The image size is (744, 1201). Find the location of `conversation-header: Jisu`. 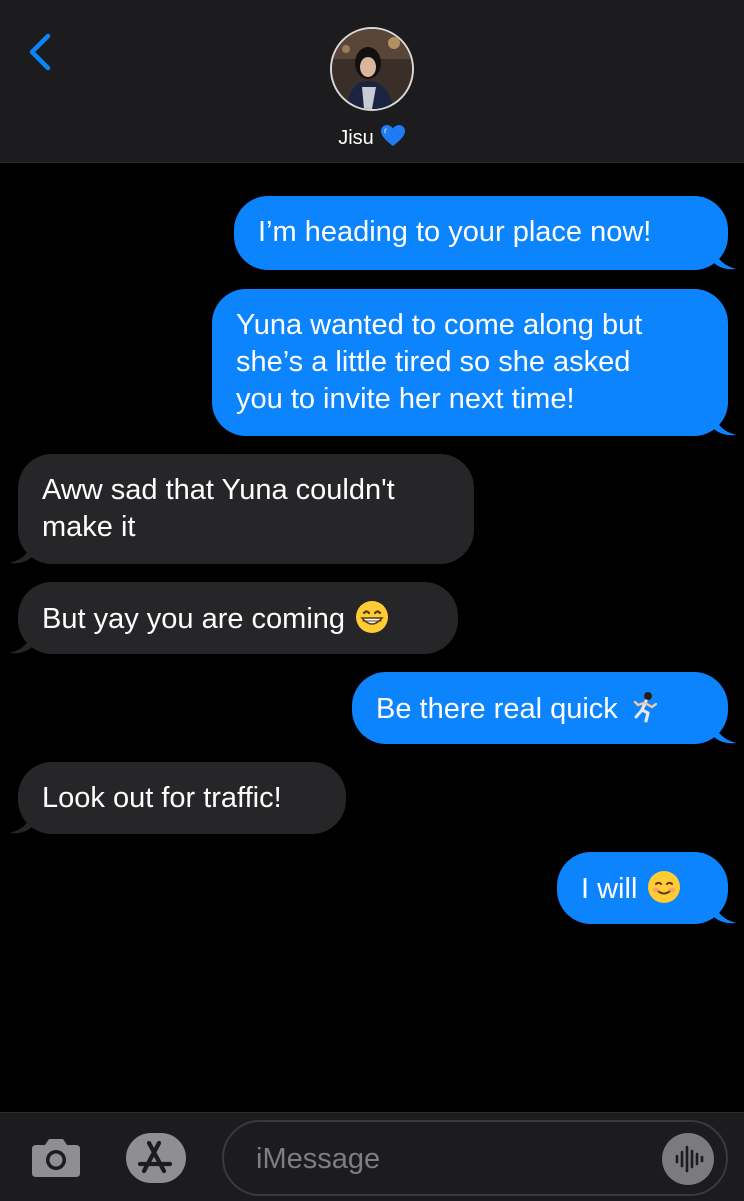

conversation-header: Jisu is located at coordinates (372, 81).